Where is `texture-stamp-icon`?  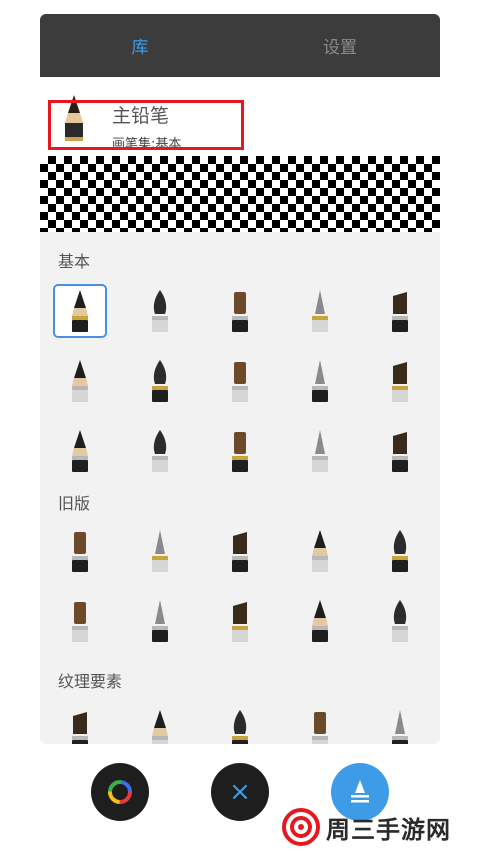 texture-stamp-icon is located at coordinates (400, 725).